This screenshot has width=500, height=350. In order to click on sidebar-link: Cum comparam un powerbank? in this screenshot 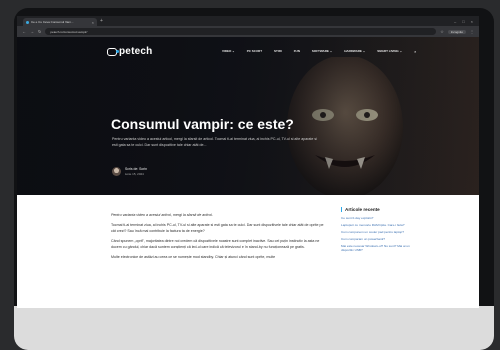, I will do `click(378, 239)`.